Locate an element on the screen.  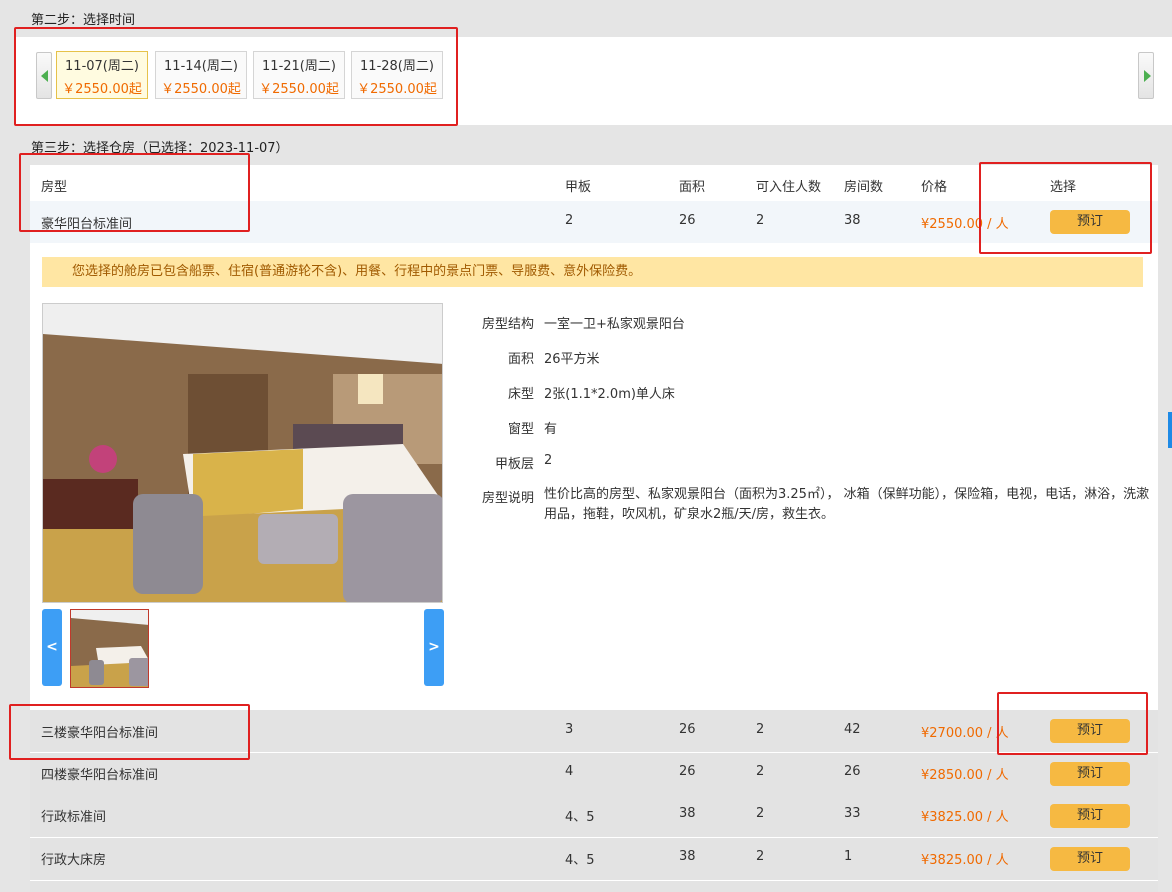
room-thumbnail is located at coordinates (109, 648).